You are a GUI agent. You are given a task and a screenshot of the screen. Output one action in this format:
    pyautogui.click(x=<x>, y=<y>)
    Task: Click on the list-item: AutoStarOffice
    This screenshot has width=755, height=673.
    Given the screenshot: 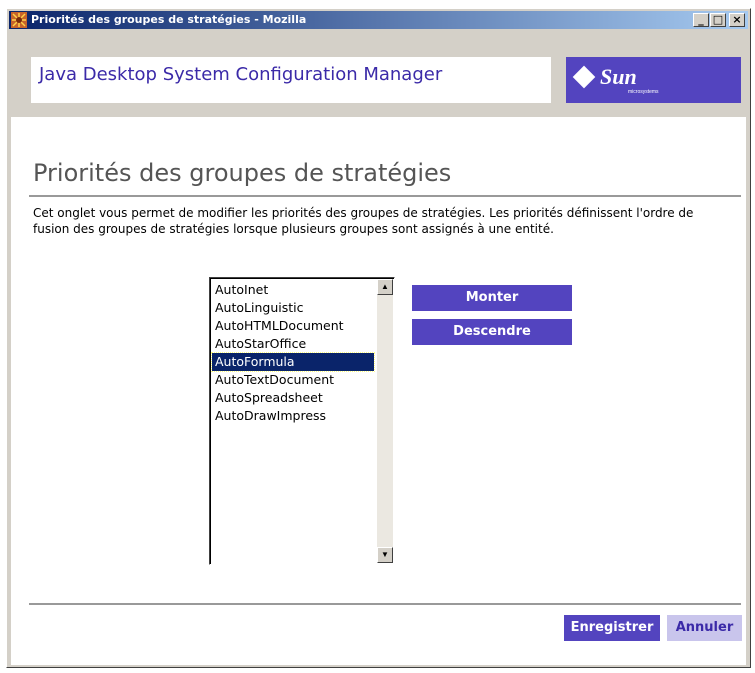 What is the action you would take?
    pyautogui.click(x=293, y=344)
    